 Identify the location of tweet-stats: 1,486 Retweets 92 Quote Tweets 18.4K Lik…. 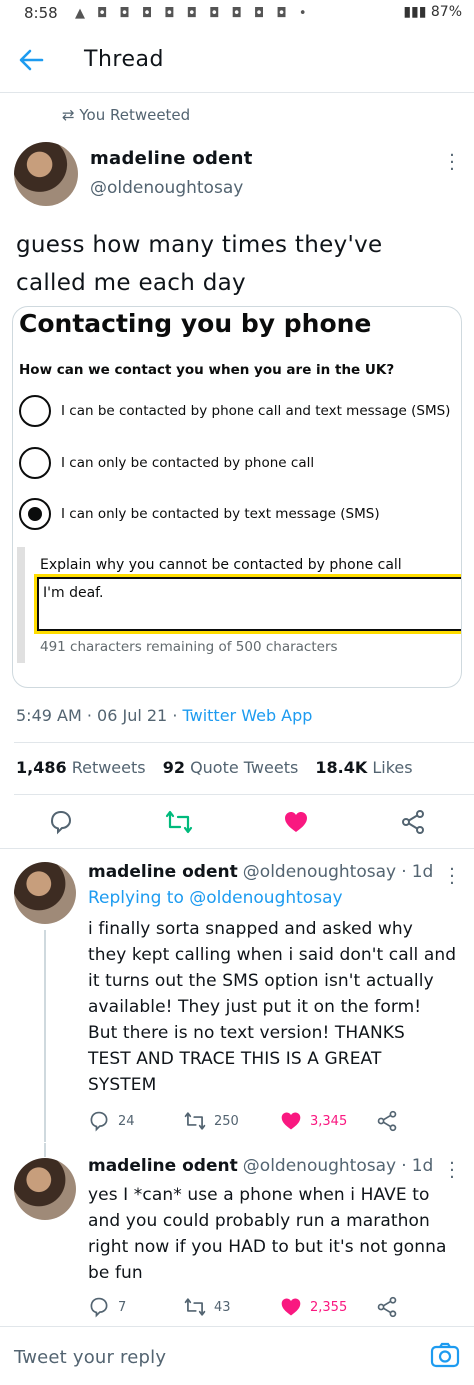
(214, 767).